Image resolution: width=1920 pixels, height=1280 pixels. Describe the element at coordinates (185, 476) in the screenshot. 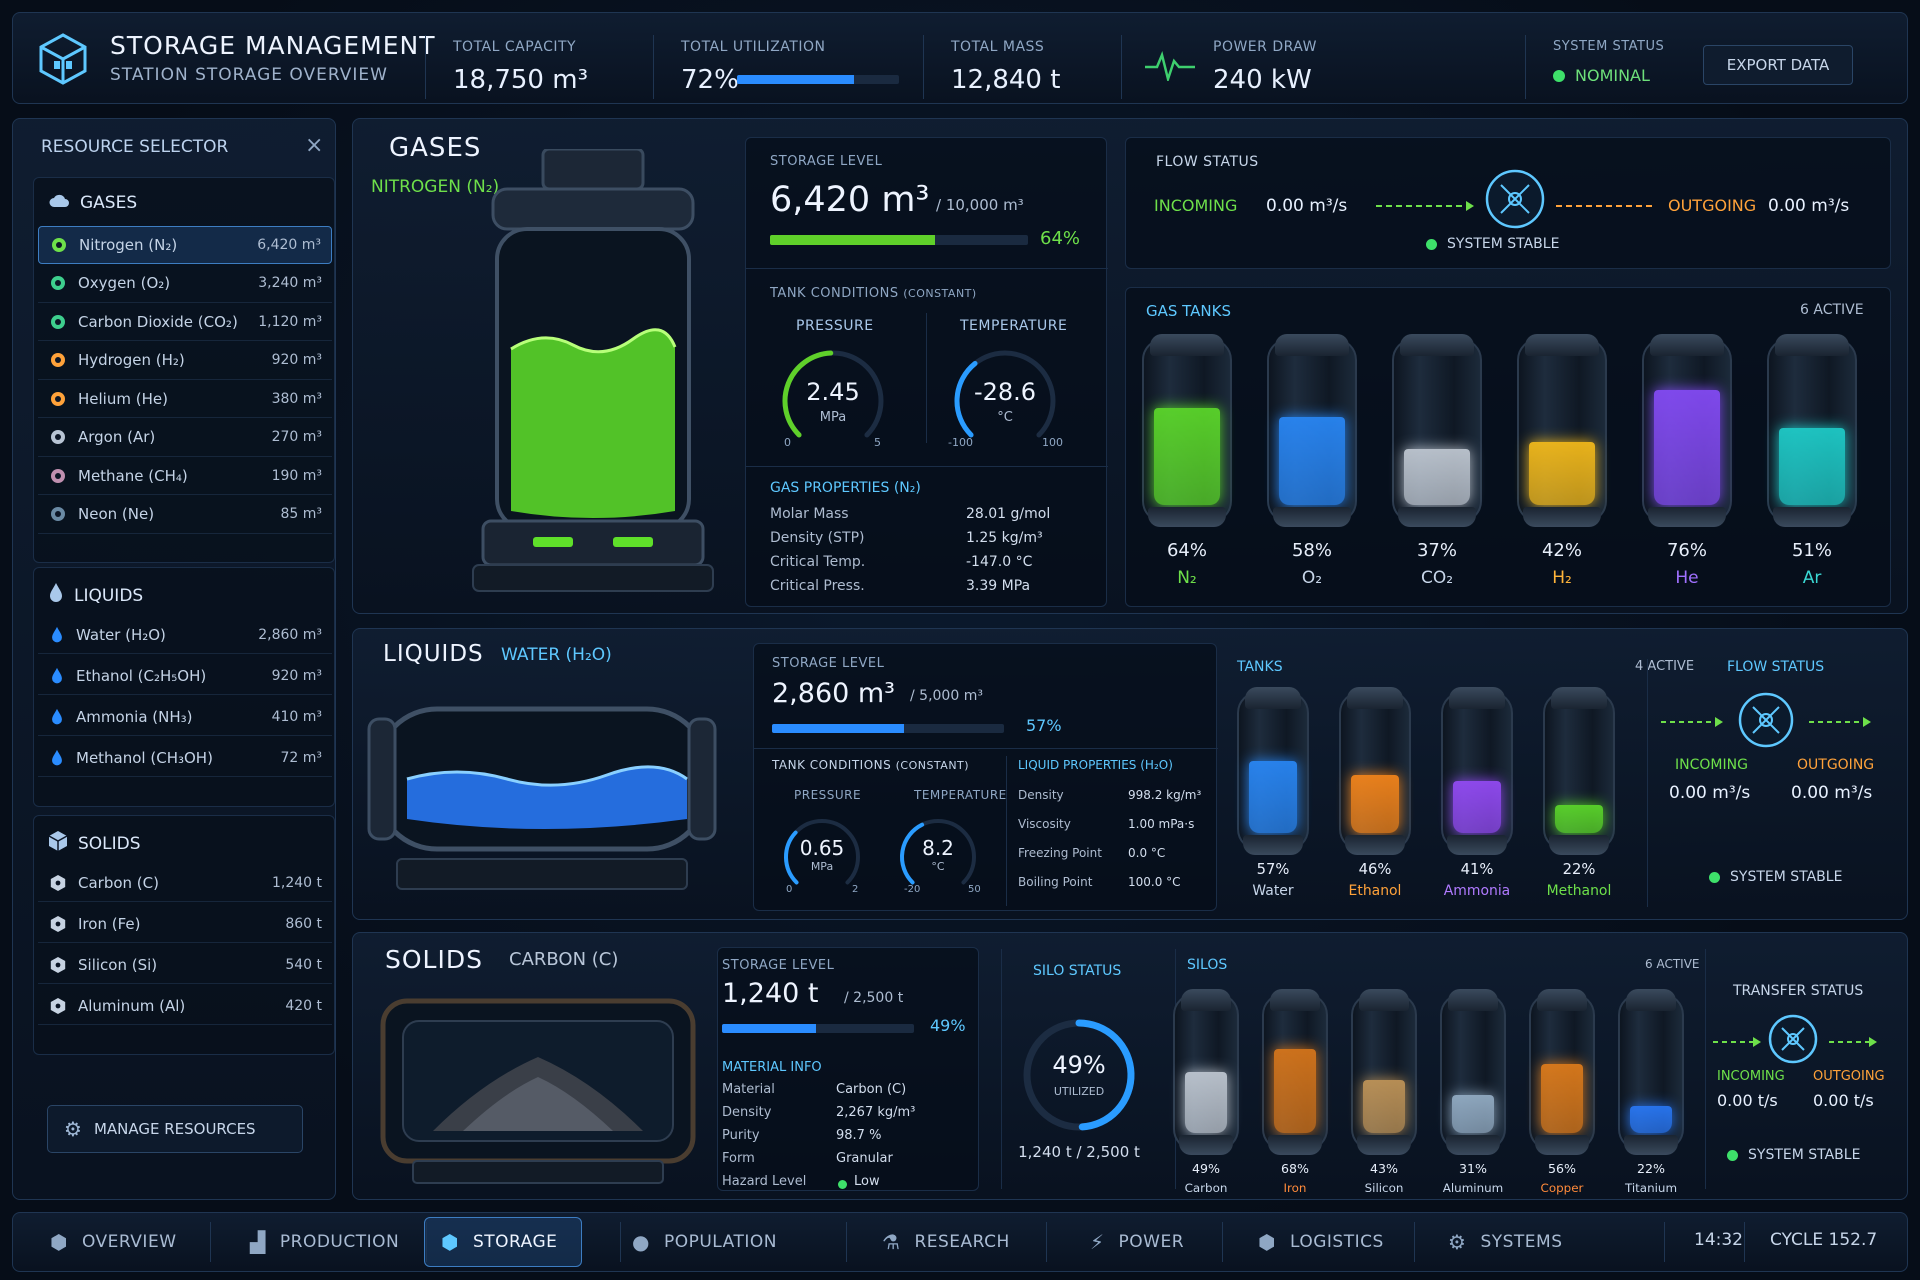

I see `sidebar-item: Methane (CH₄) 190 m³` at that location.